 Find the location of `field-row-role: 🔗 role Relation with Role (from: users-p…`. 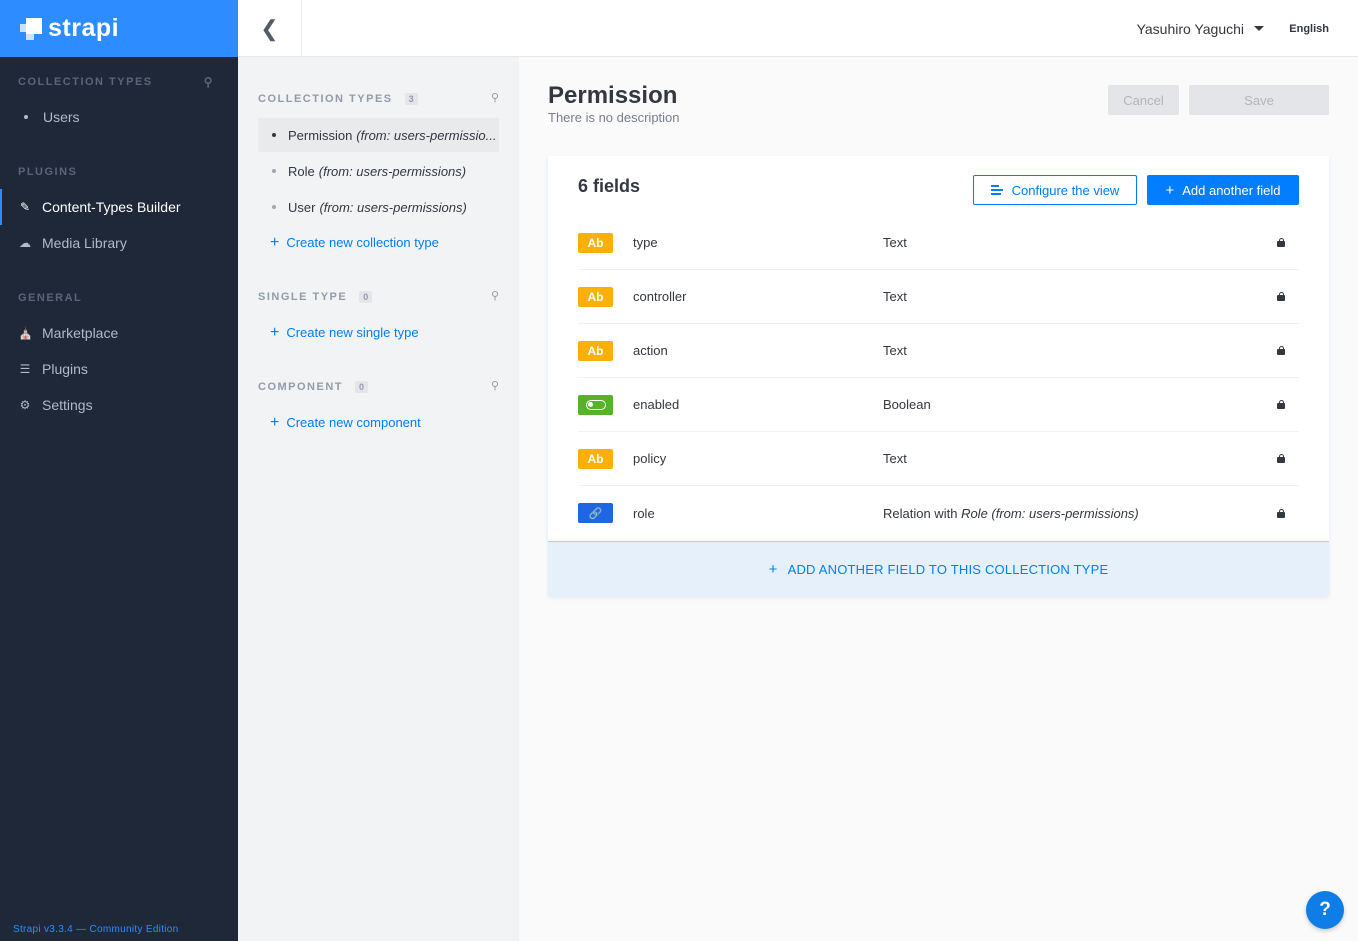

field-row-role: 🔗 role Relation with Role (from: users-p… is located at coordinates (938, 513).